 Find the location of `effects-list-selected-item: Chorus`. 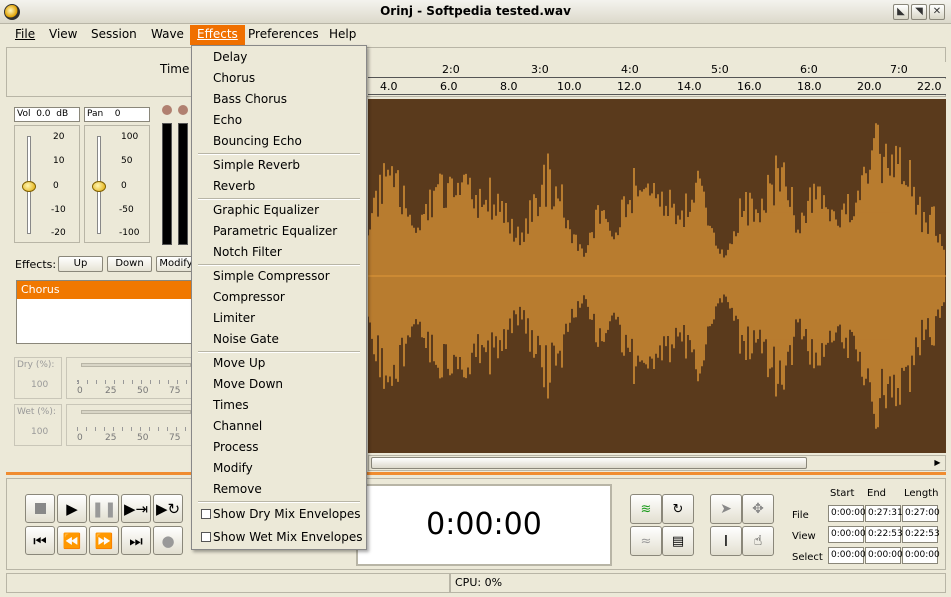

effects-list-selected-item: Chorus is located at coordinates (104, 290).